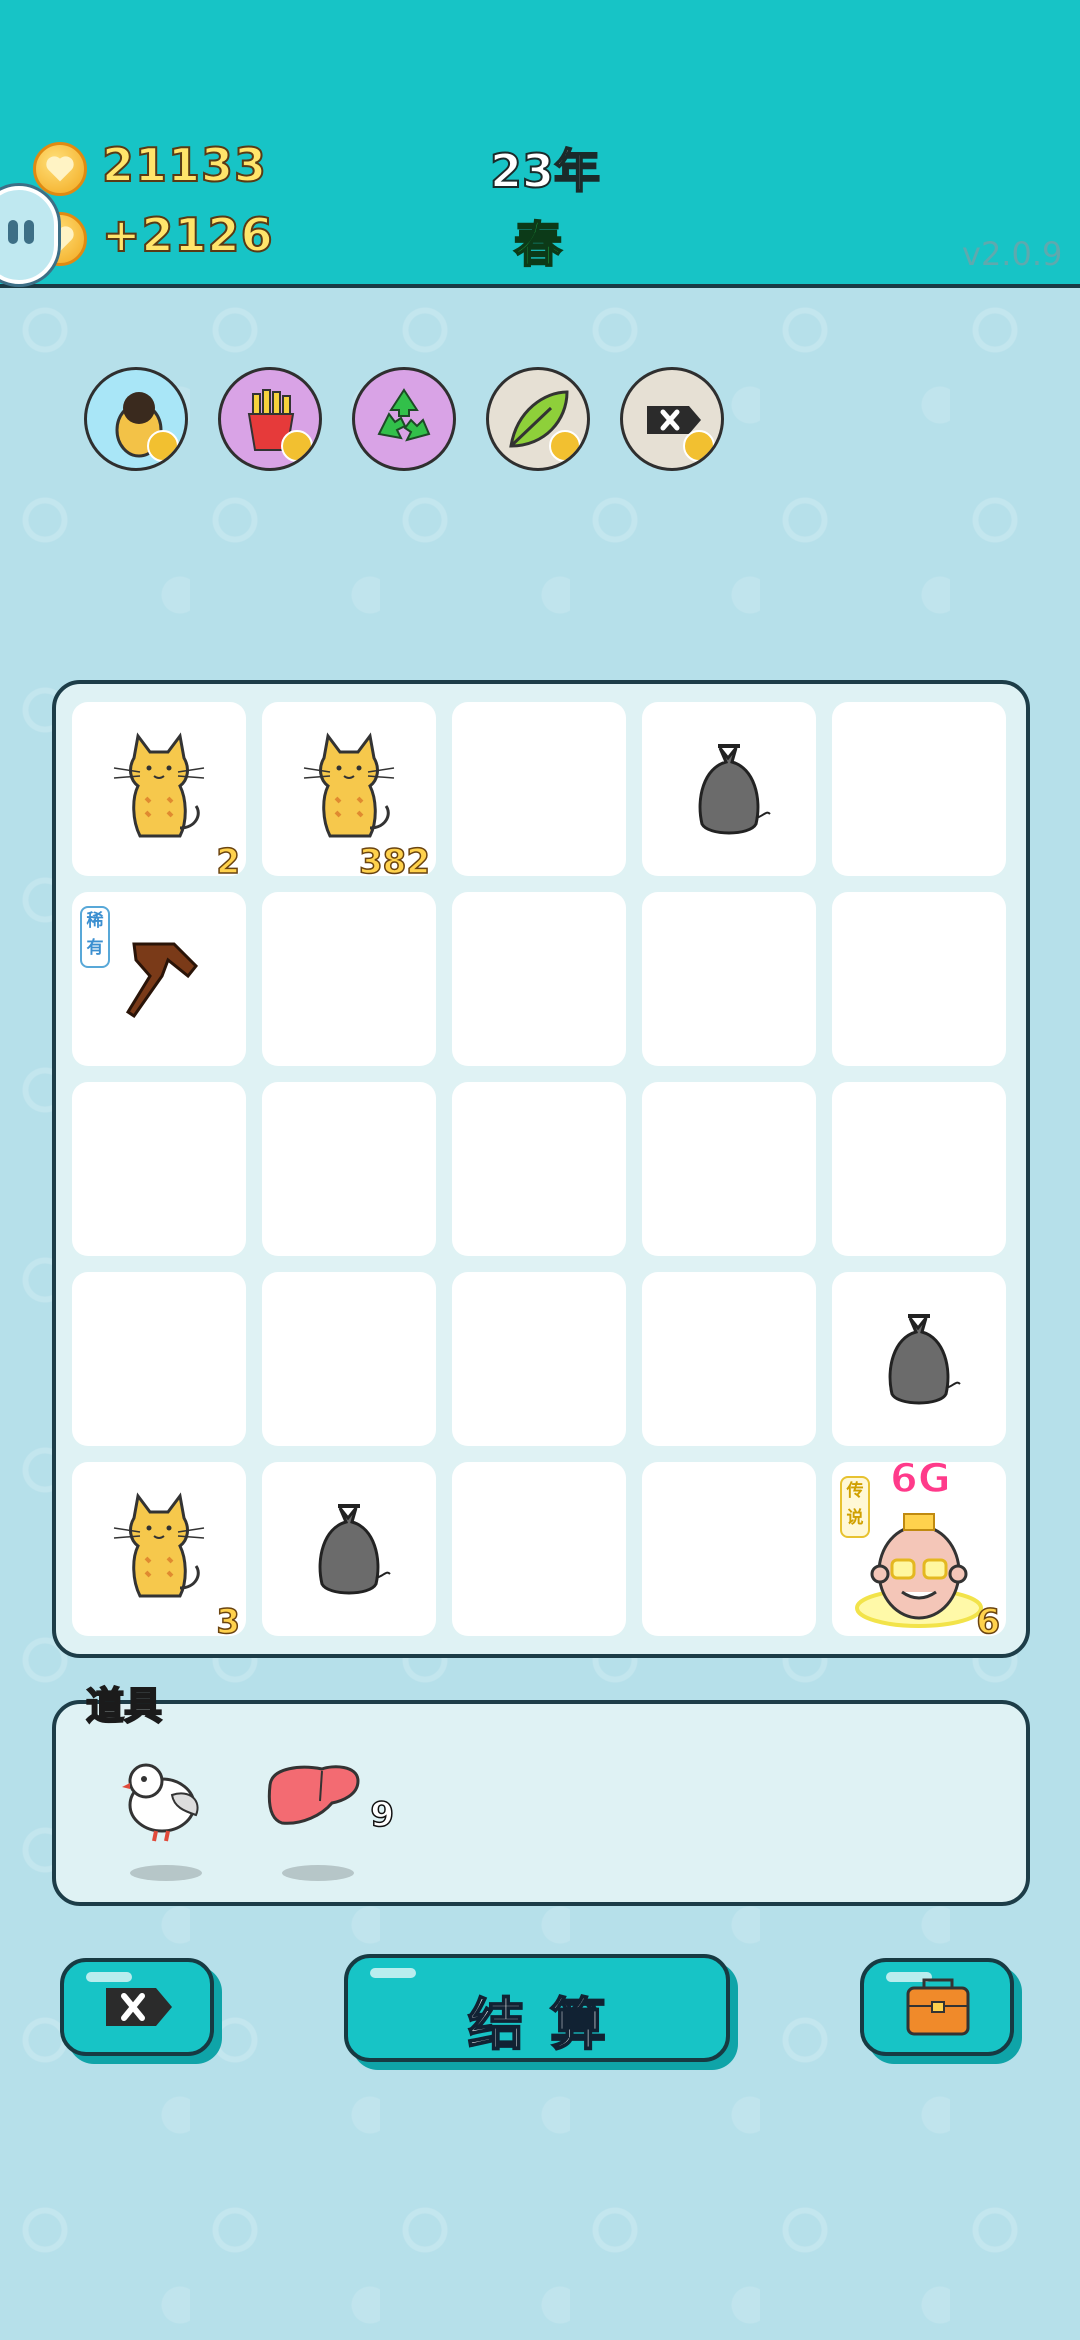  What do you see at coordinates (187, 235) in the screenshot?
I see `income-amount: +2126` at bounding box center [187, 235].